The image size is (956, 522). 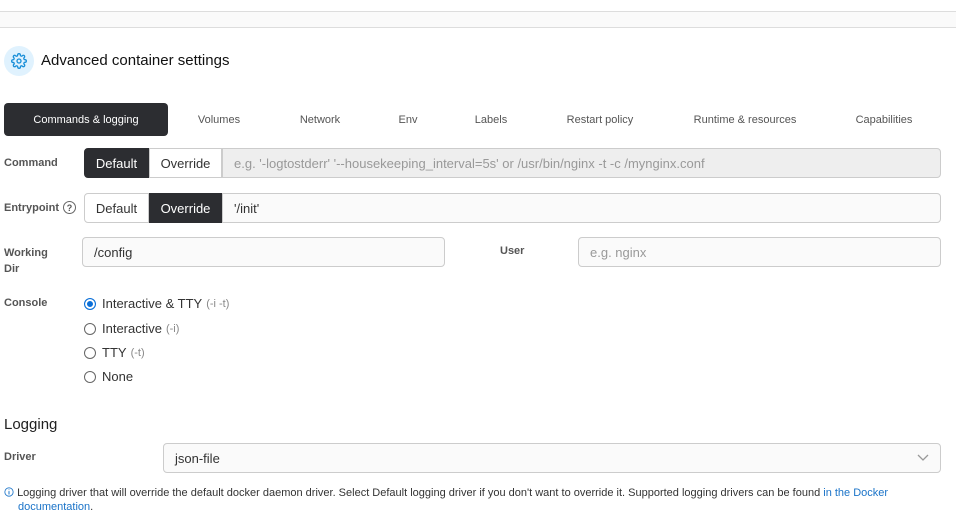 What do you see at coordinates (759, 252) in the screenshot?
I see `user-input: e.g. nginx` at bounding box center [759, 252].